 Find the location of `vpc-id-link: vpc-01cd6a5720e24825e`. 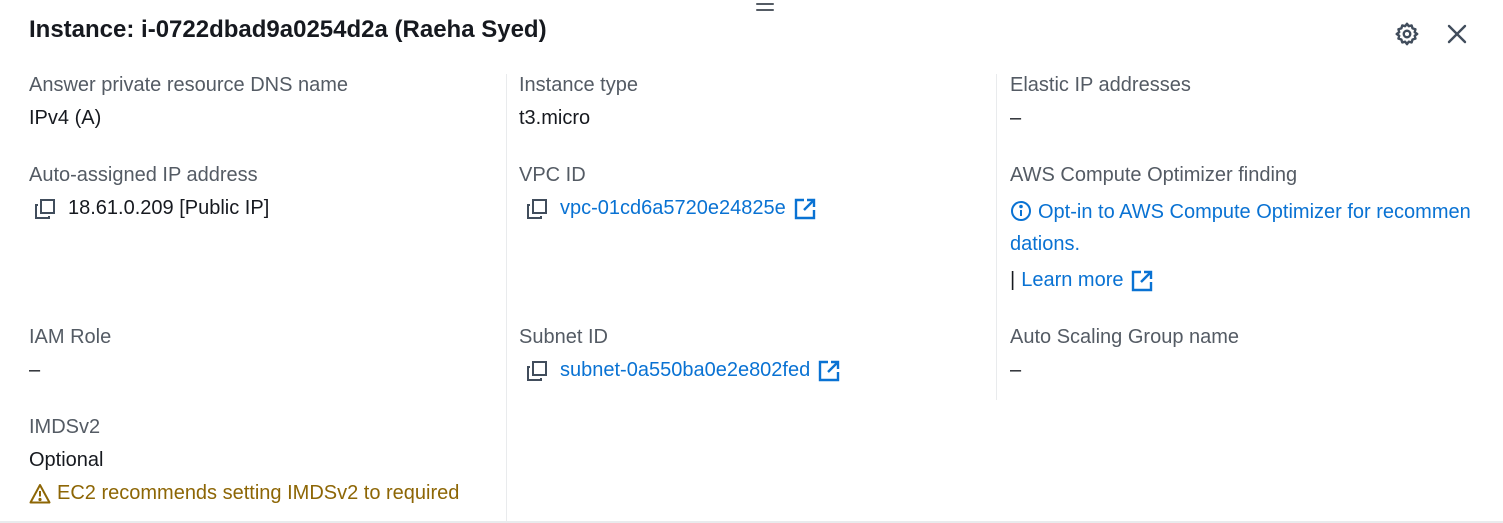

vpc-id-link: vpc-01cd6a5720e24825e is located at coordinates (673, 208).